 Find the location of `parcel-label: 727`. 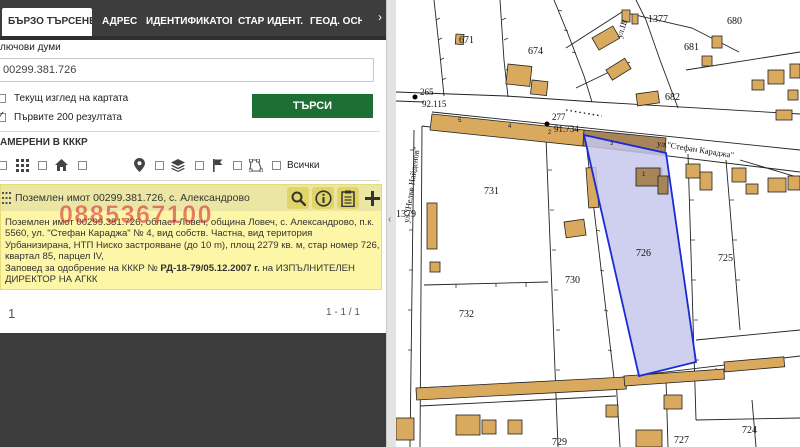

parcel-label: 727 is located at coordinates (681, 440).